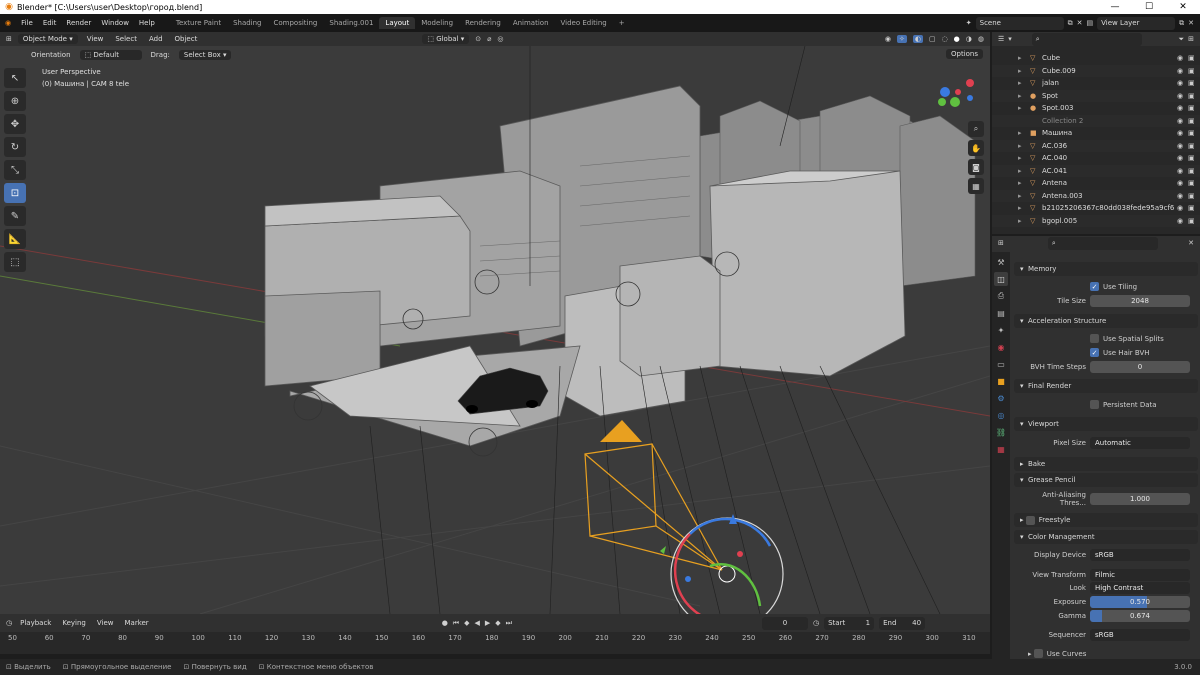 The image size is (1200, 675). What do you see at coordinates (1140, 442) in the screenshot?
I see `pixel-size-dropdown: Automatic` at bounding box center [1140, 442].